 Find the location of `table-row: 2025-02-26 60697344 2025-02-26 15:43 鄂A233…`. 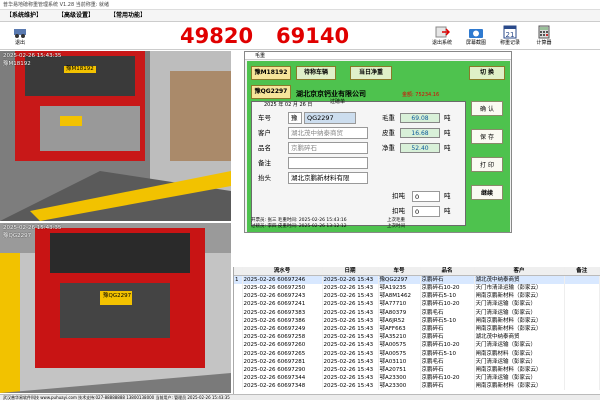

table-row: 2025-02-26 60697344 2025-02-26 15:43 鄂A233… is located at coordinates (417, 378).